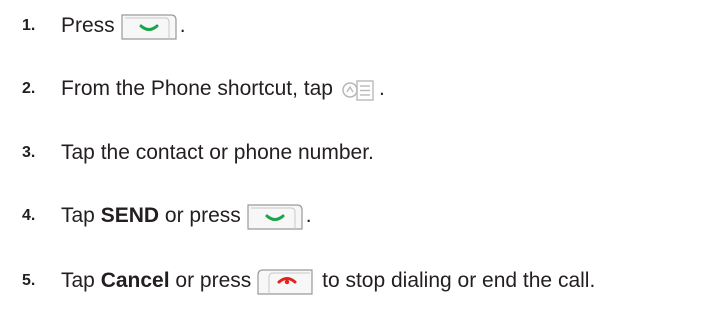 The image size is (727, 316). Describe the element at coordinates (135, 280) in the screenshot. I see `step-bold-text: Cancel` at that location.